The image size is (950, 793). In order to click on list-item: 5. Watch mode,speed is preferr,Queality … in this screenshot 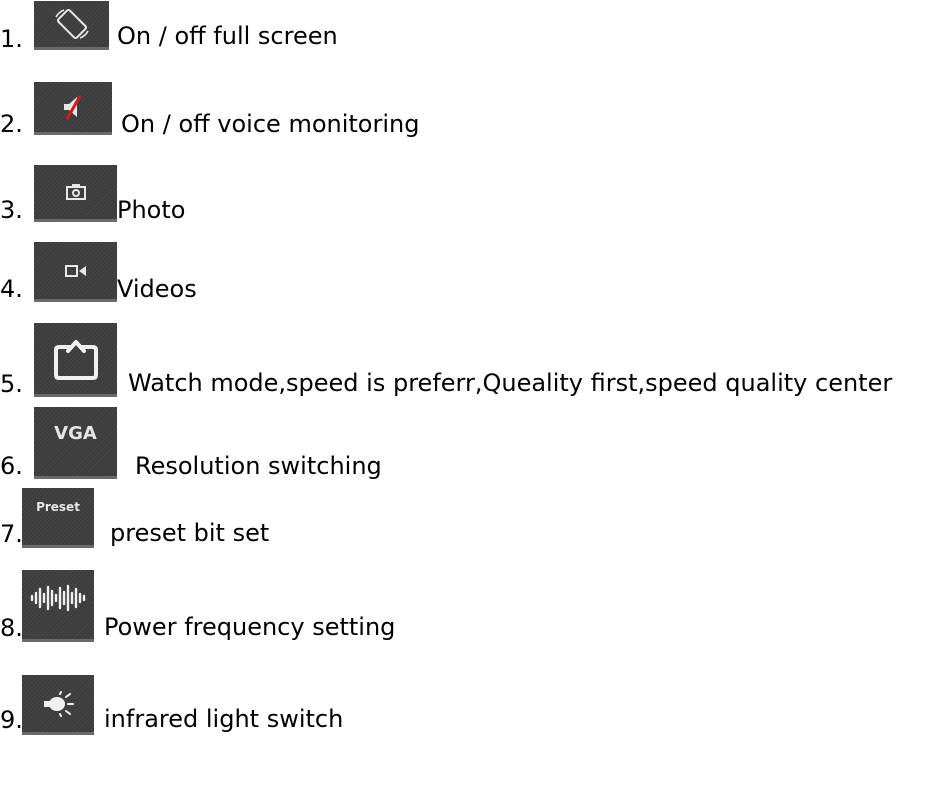, I will do `click(475, 363)`.